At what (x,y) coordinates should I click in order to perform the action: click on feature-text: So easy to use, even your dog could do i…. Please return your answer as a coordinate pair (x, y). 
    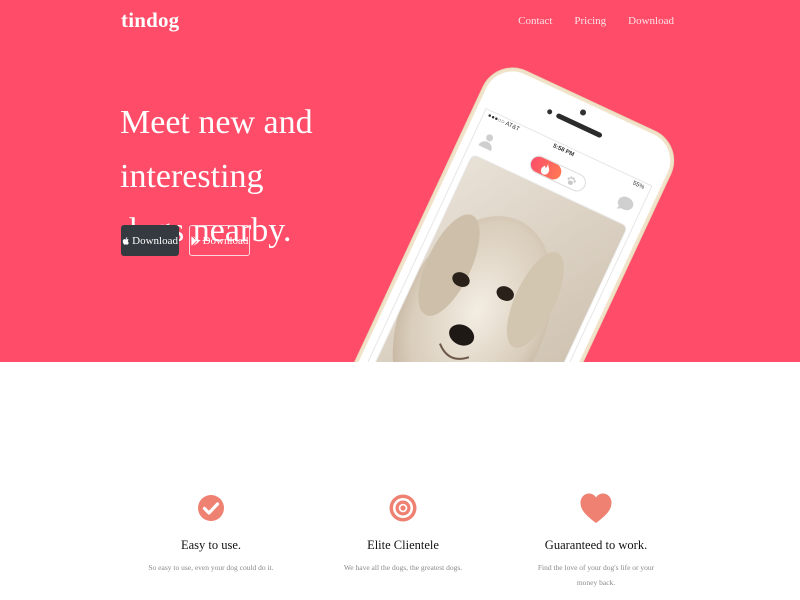
    Looking at the image, I should click on (211, 567).